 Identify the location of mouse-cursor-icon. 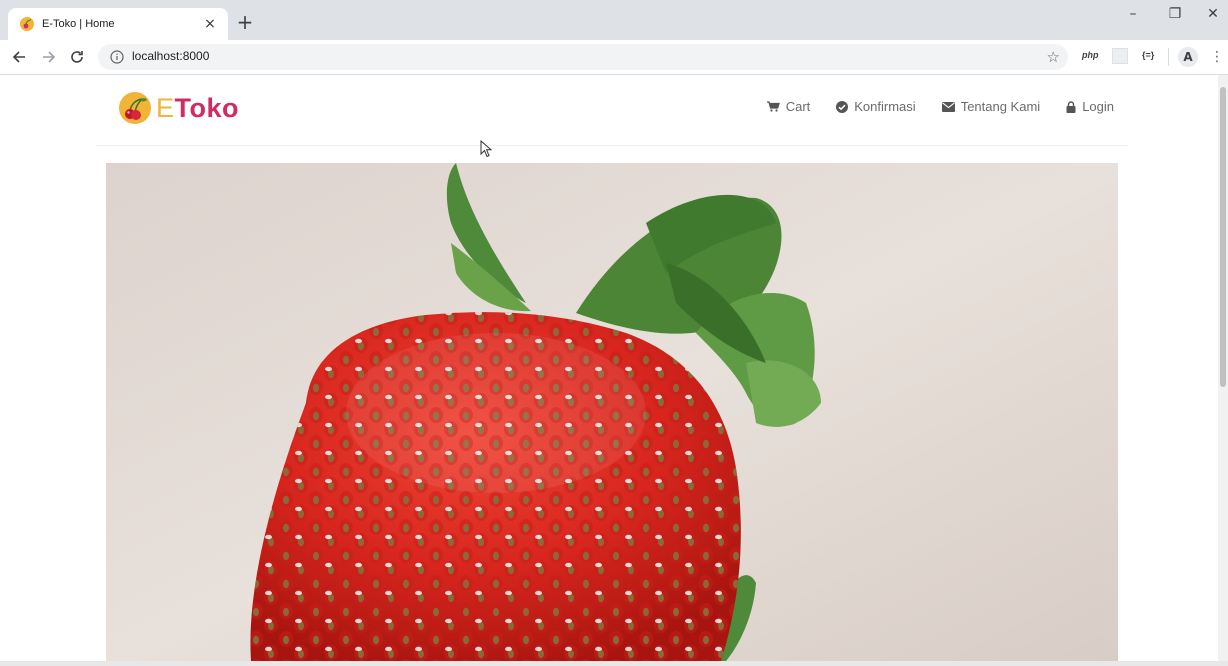
(486, 149).